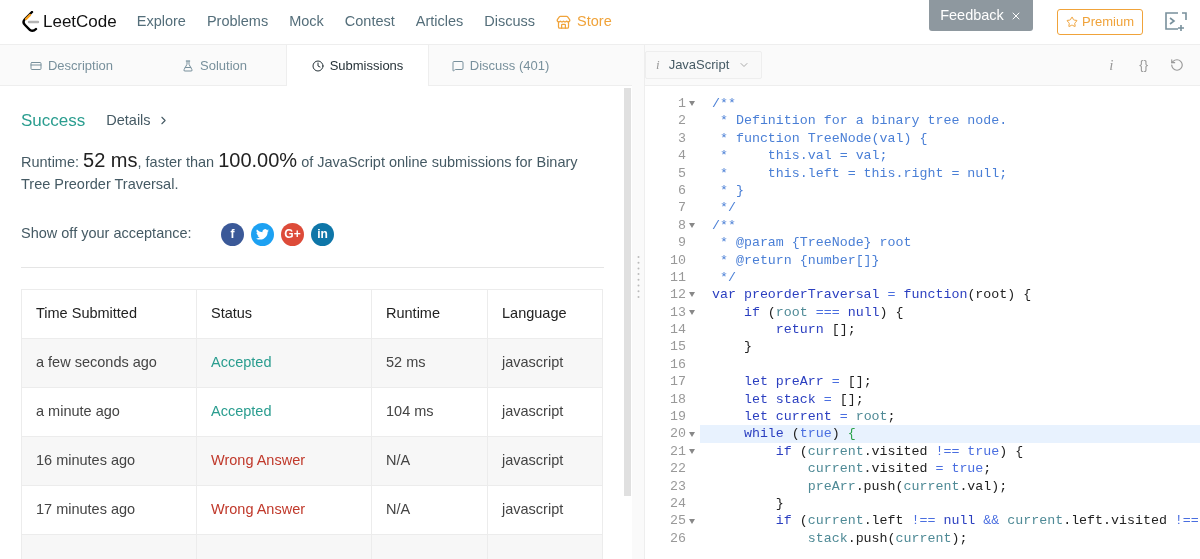 This screenshot has width=1200, height=559. What do you see at coordinates (300, 171) in the screenshot?
I see `runtime-summary: Runtime: 52 ms, faster than 100.00% of JavaScript online submissions for Binary Tree Preorder Traversal.` at bounding box center [300, 171].